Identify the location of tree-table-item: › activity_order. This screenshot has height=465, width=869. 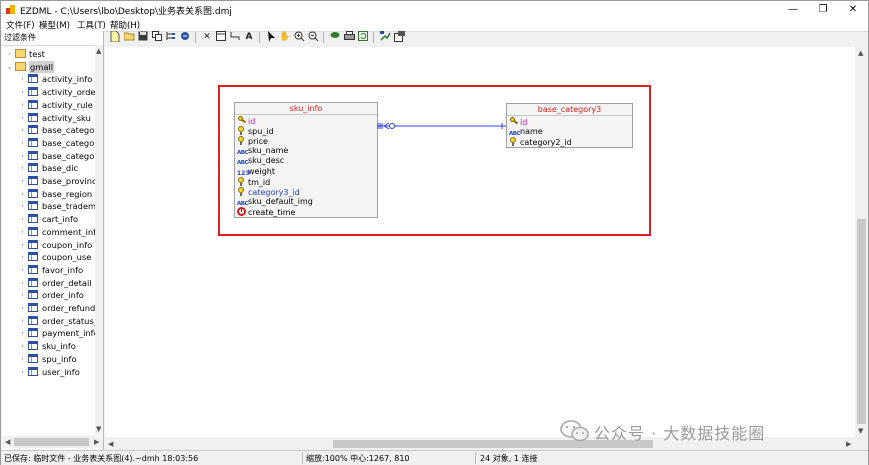
(48, 92).